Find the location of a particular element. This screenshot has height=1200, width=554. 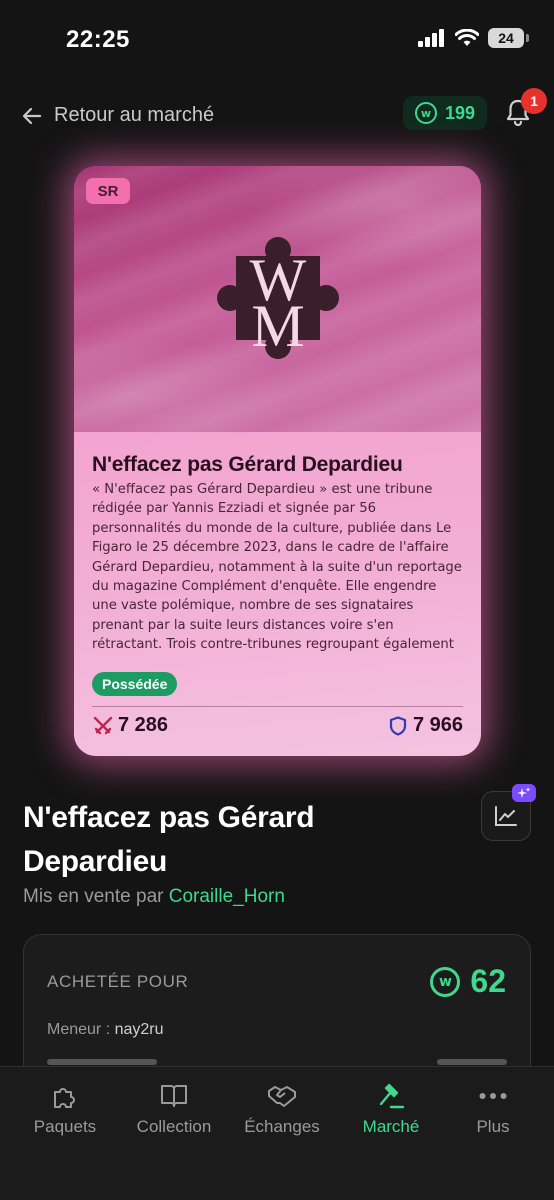

defense-stat: 7 966 is located at coordinates (426, 725).